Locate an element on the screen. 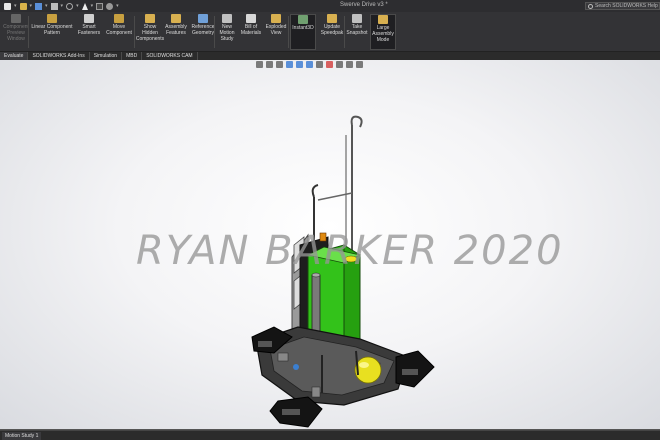 The width and height of the screenshot is (660, 440). reference-geometry-button: Reference Geometry is located at coordinates (203, 25).